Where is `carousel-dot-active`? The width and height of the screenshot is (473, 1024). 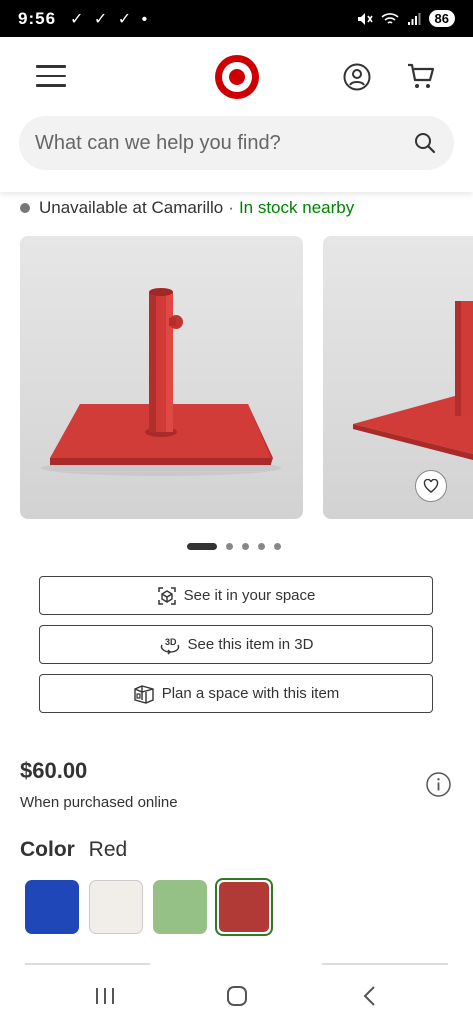 carousel-dot-active is located at coordinates (202, 546).